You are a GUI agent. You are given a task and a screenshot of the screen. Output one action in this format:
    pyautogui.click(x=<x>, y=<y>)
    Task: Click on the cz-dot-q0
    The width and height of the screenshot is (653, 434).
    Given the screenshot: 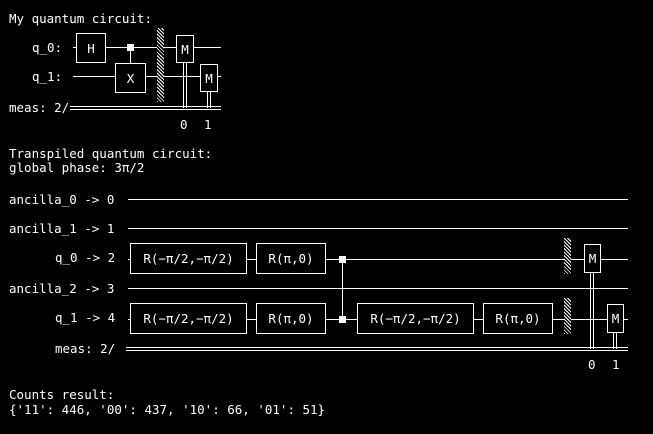 What is the action you would take?
    pyautogui.click(x=342, y=259)
    